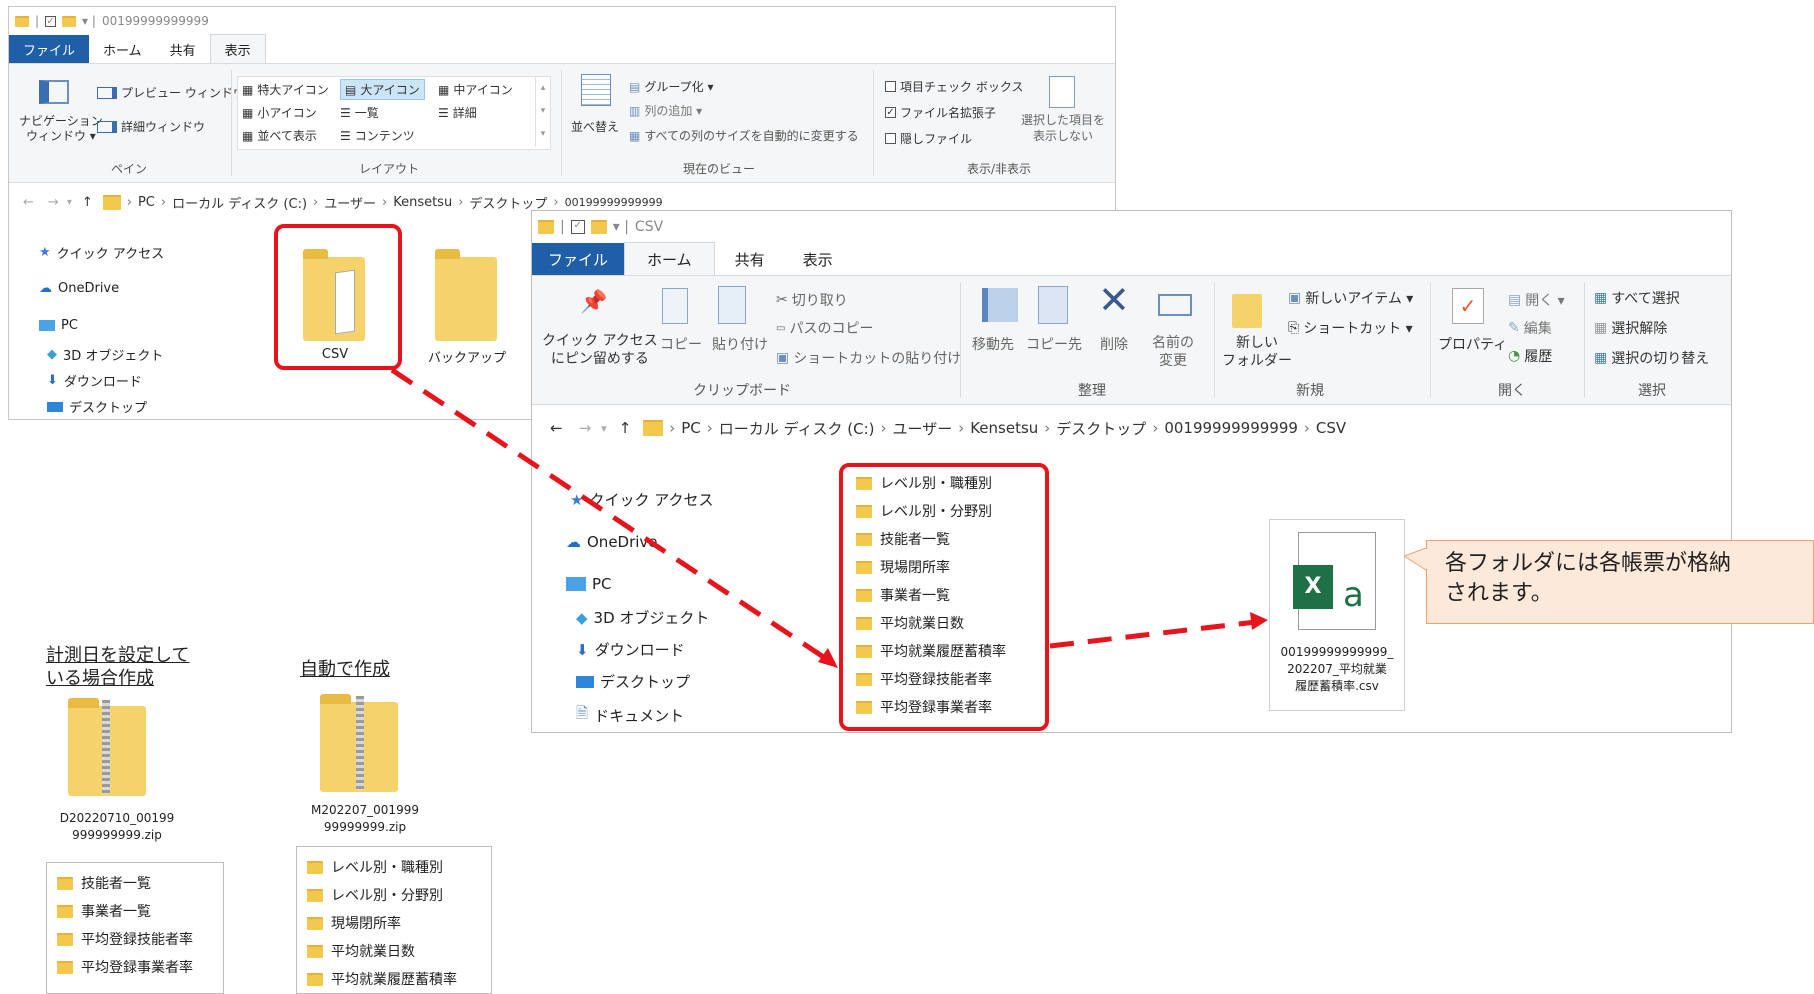 The height and width of the screenshot is (994, 1814). I want to click on details-pane-button: 詳細ウィンドウ, so click(151, 126).